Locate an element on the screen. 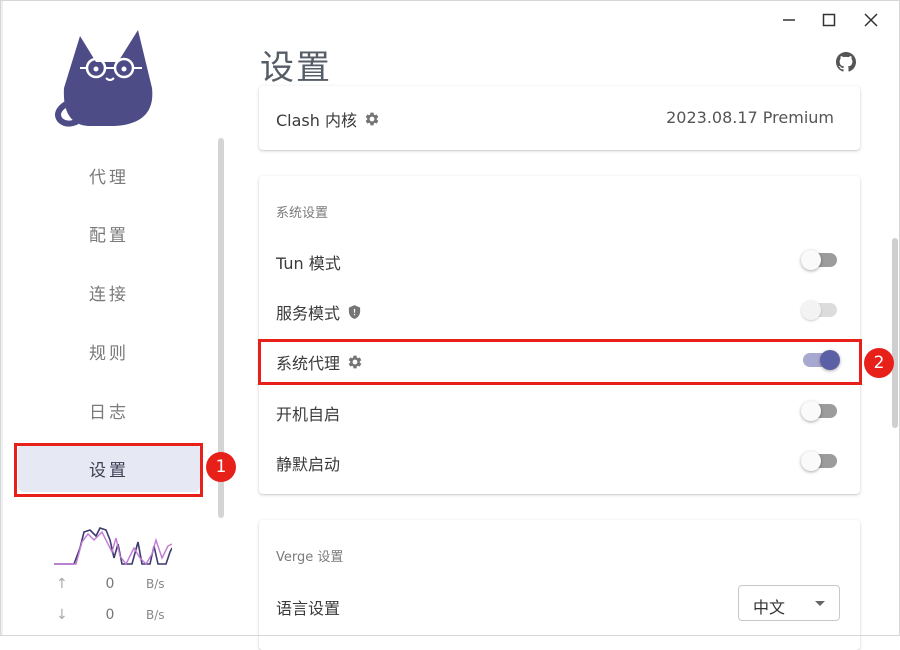 The width and height of the screenshot is (900, 650). close-icon is located at coordinates (871, 20).